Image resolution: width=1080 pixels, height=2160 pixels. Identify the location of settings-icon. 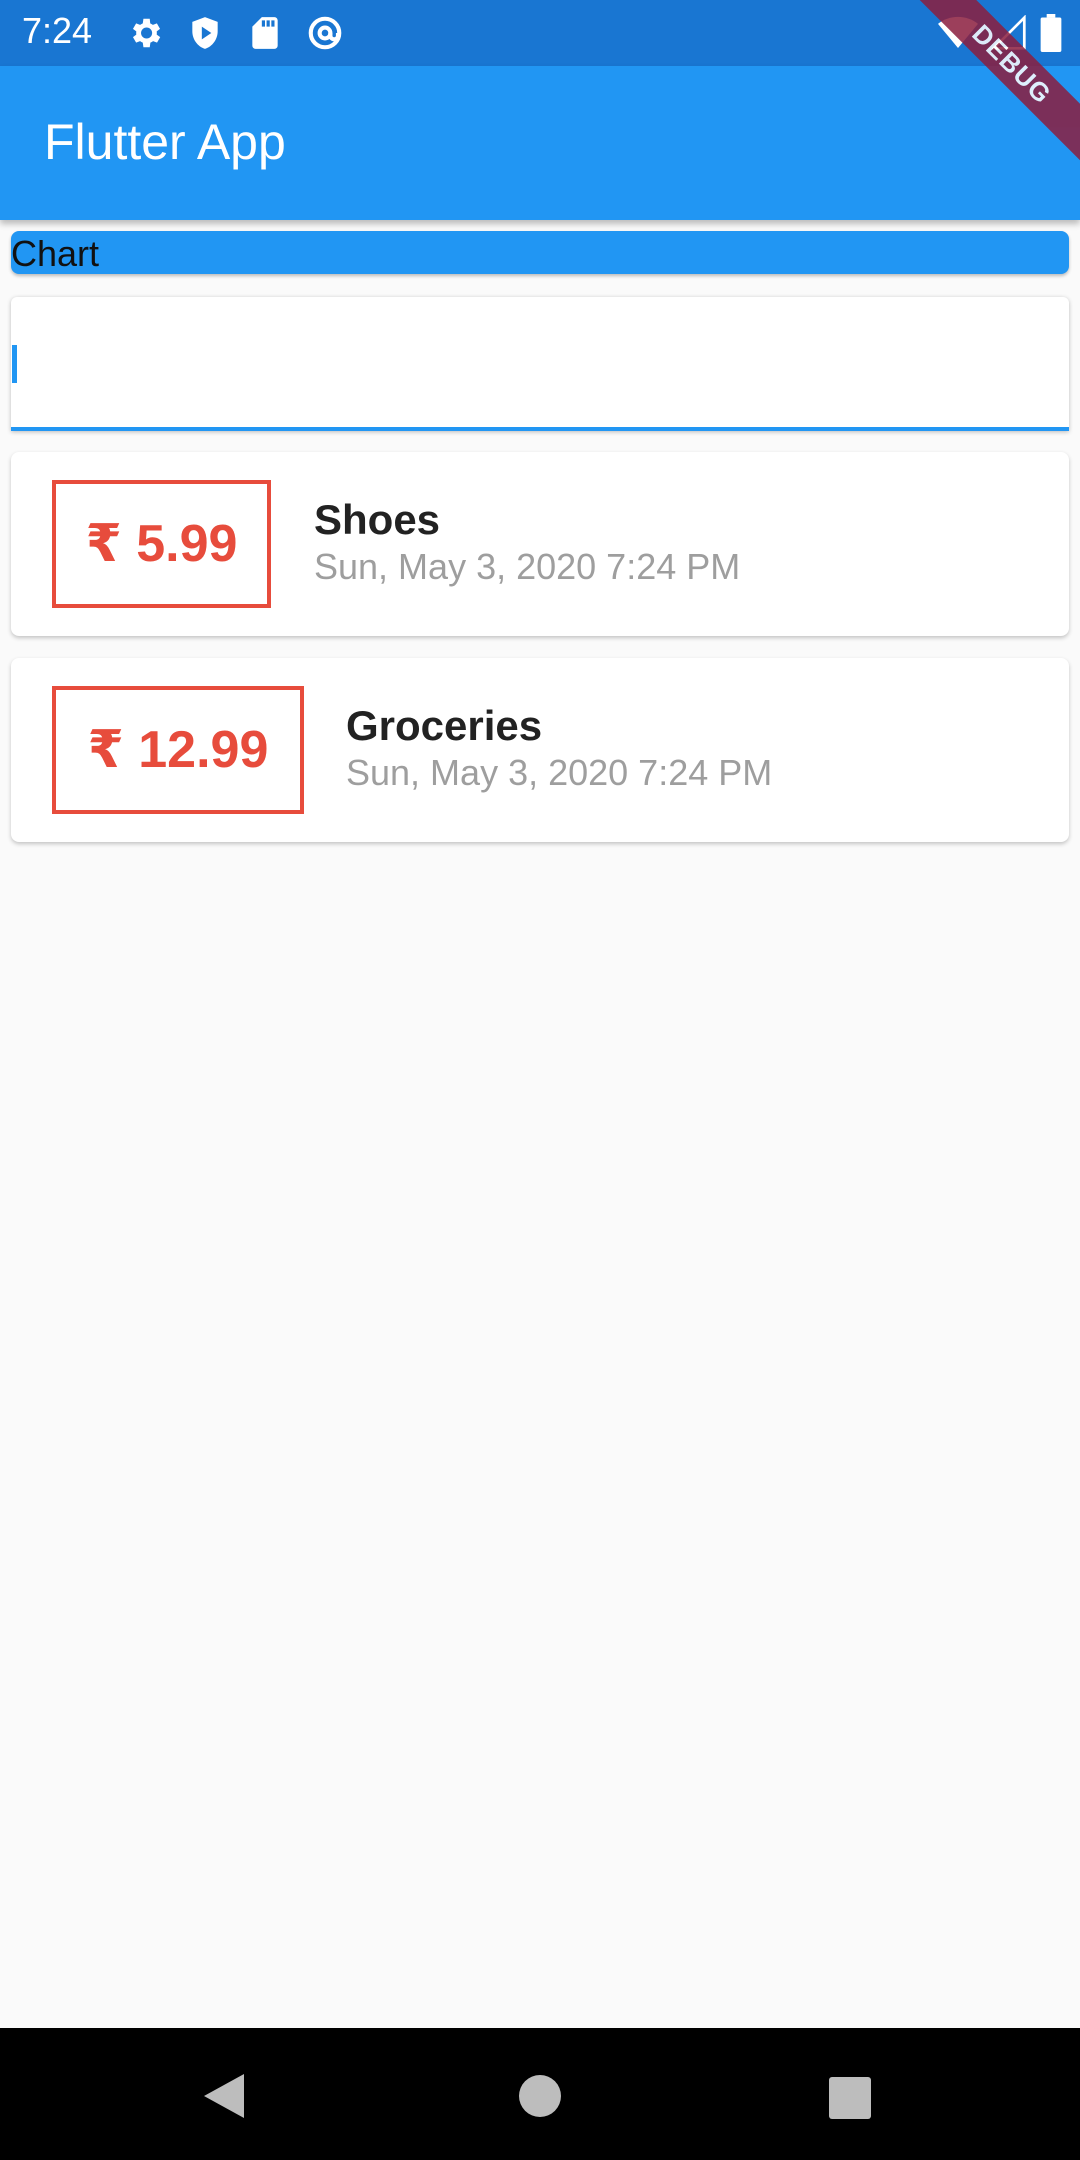
(145, 33).